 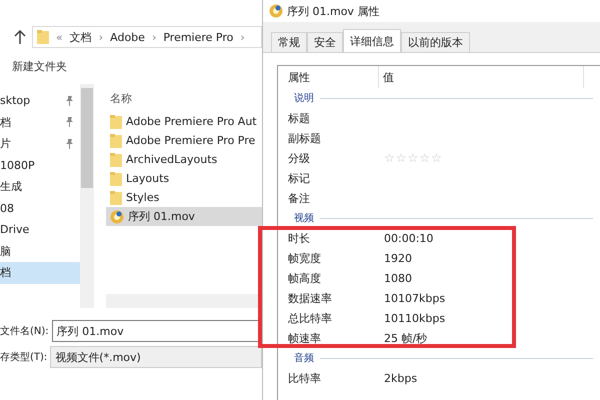 I want to click on scrollbar, so click(x=87, y=196).